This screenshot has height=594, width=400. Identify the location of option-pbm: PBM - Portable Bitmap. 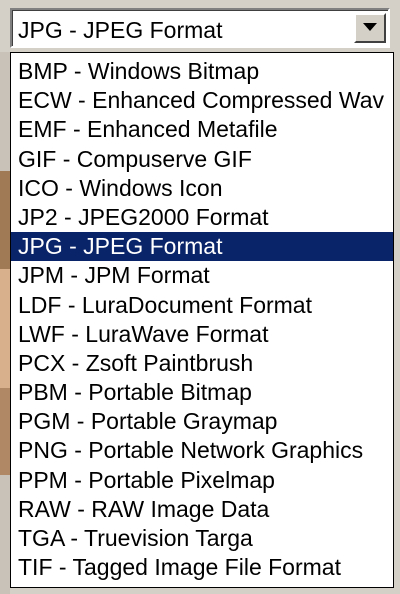
(202, 392).